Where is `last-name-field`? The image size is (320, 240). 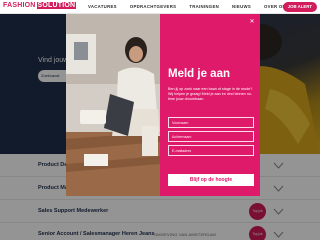
last-name-field is located at coordinates (211, 136).